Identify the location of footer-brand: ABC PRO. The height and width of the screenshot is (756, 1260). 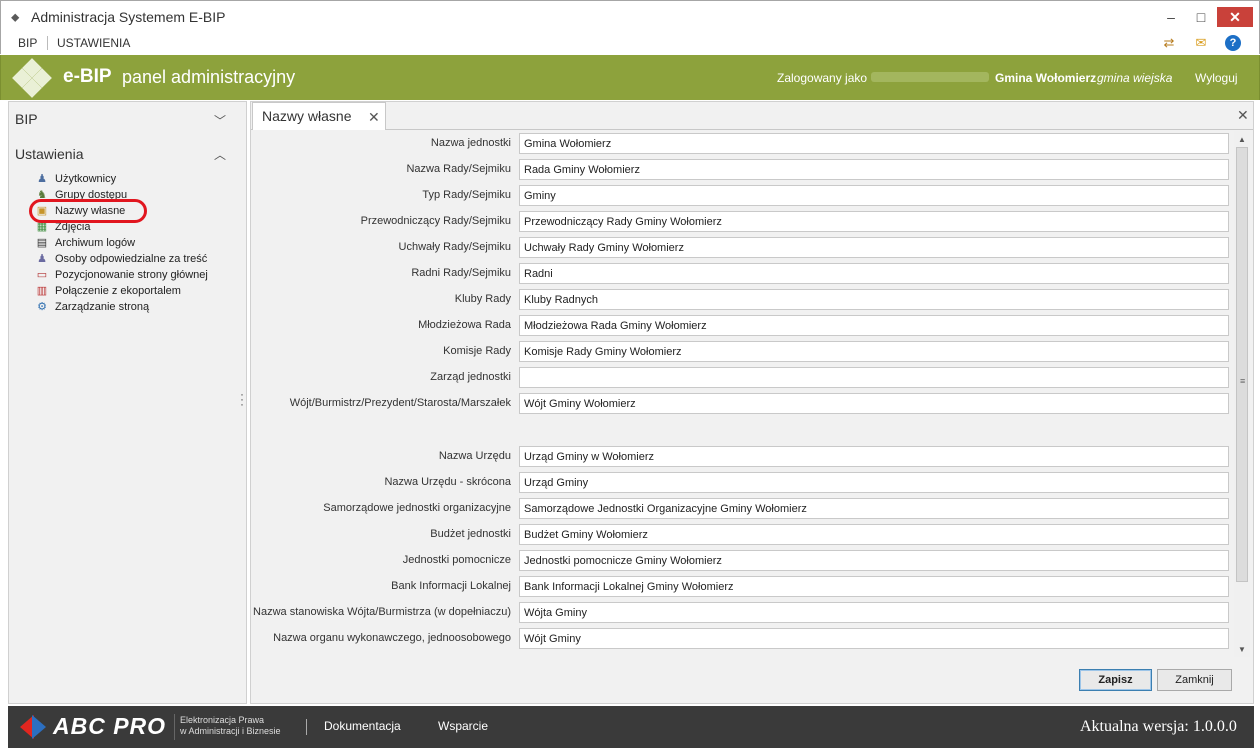
(110, 726).